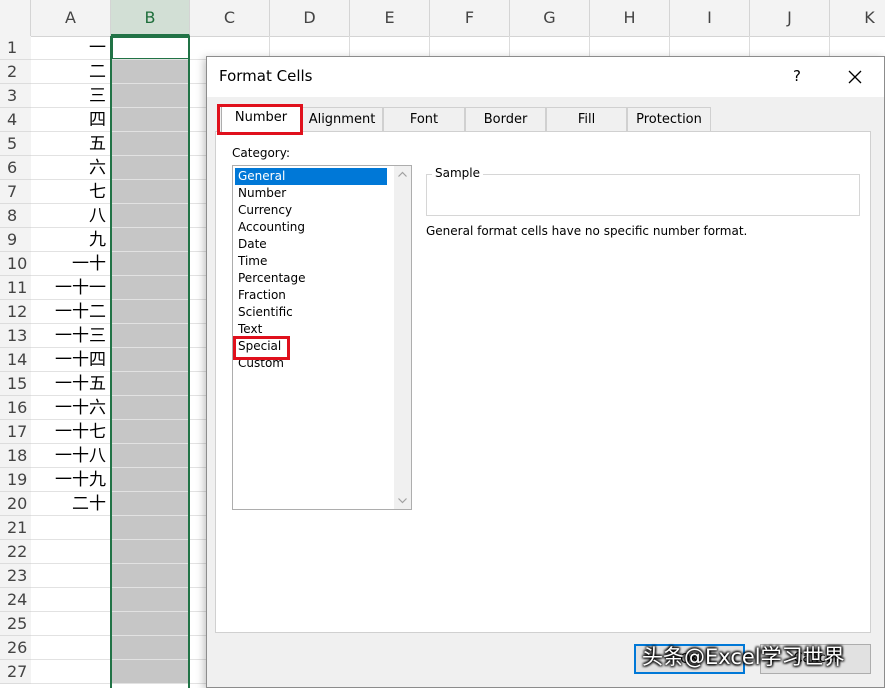 This screenshot has width=885, height=688. Describe the element at coordinates (15, 504) in the screenshot. I see `row-header: 20` at that location.